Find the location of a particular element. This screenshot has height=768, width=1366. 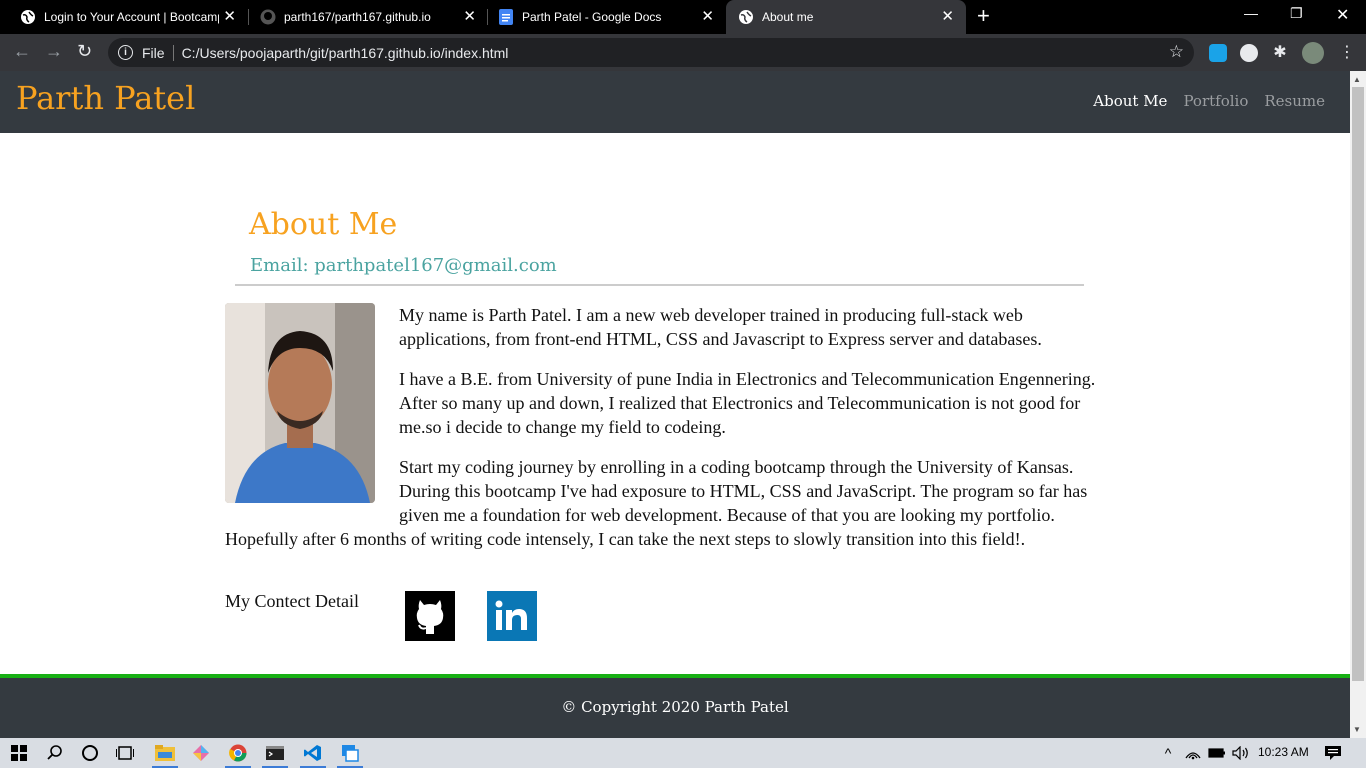

windows-start-icon is located at coordinates (19, 753).